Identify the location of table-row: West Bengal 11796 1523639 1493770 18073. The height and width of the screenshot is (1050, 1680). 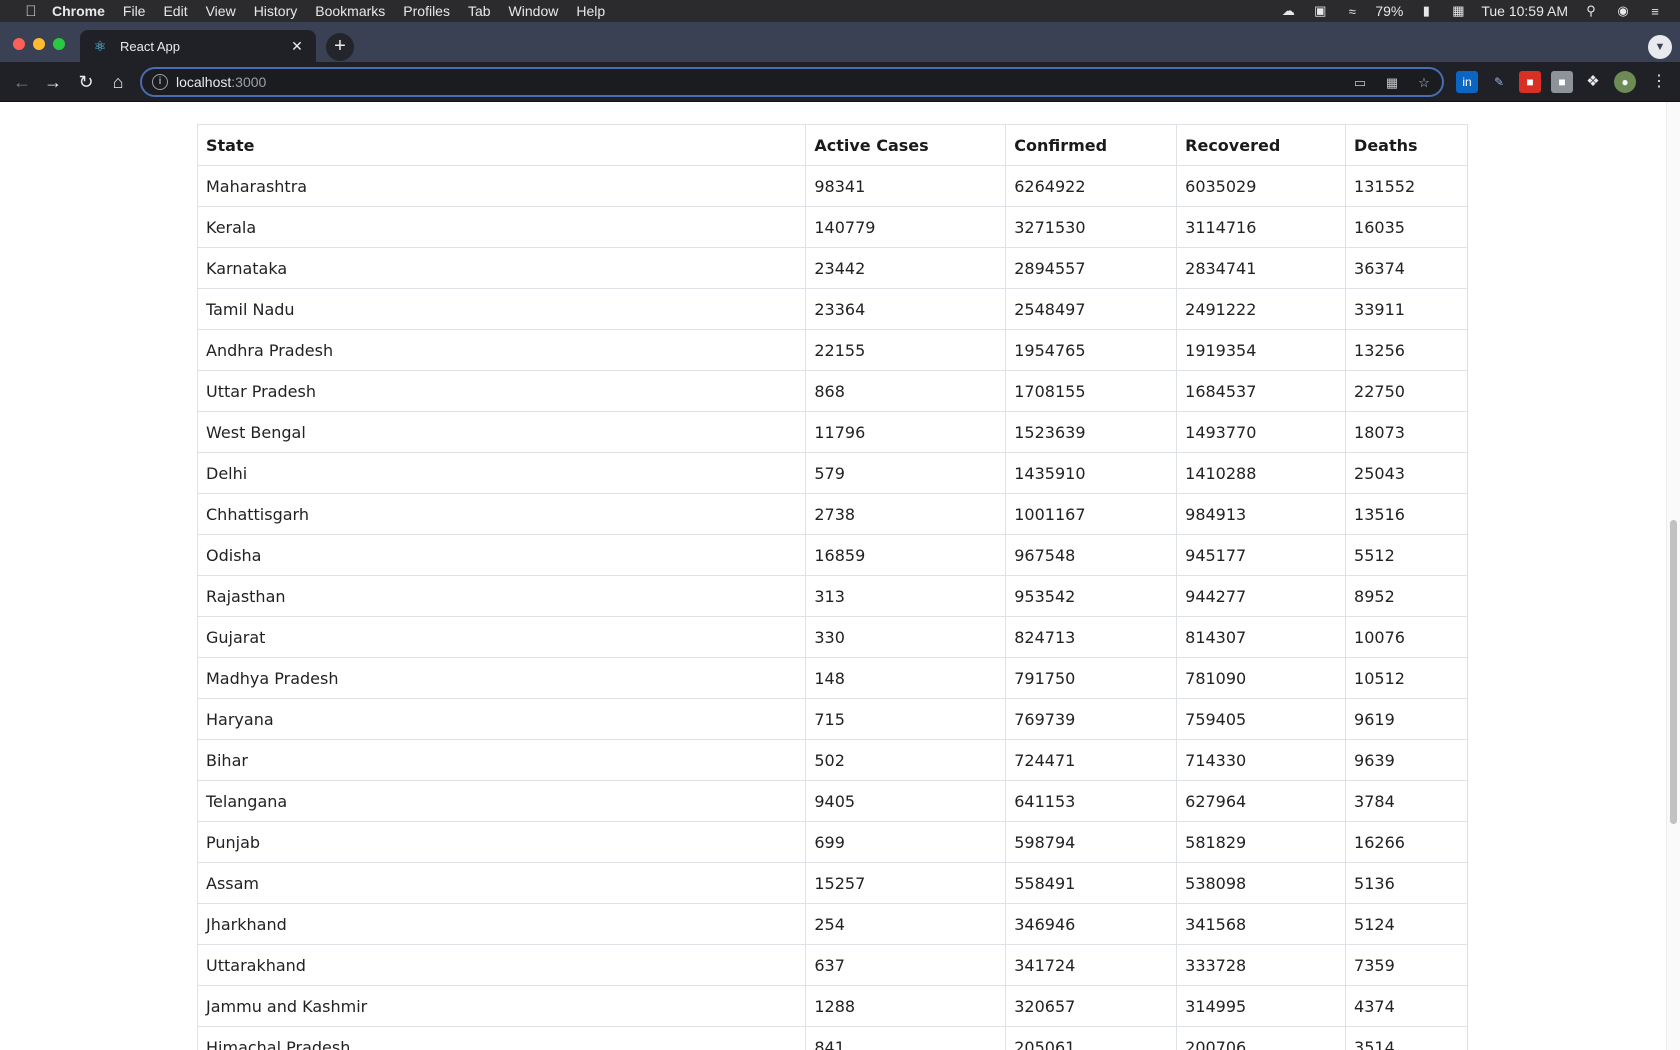
(832, 432).